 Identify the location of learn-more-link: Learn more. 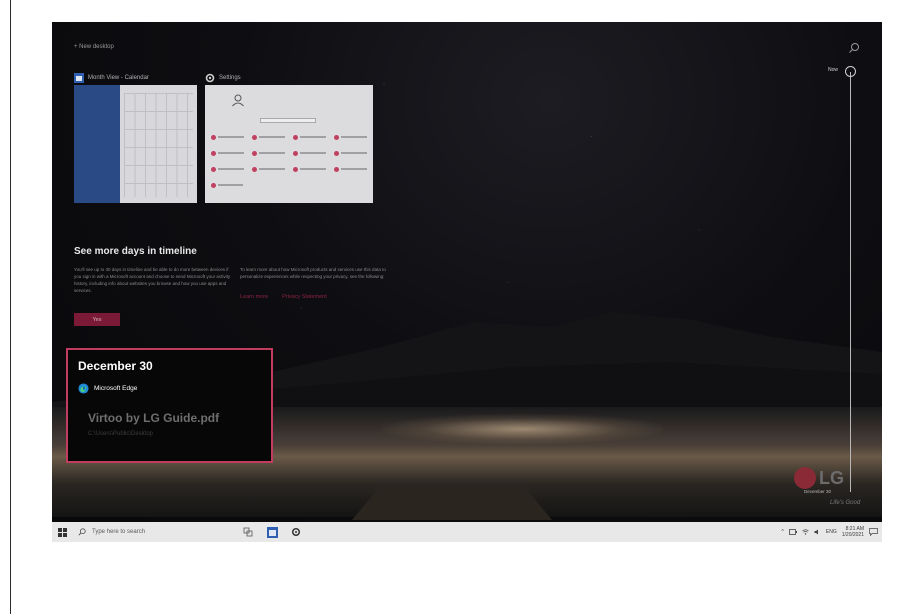
(254, 297).